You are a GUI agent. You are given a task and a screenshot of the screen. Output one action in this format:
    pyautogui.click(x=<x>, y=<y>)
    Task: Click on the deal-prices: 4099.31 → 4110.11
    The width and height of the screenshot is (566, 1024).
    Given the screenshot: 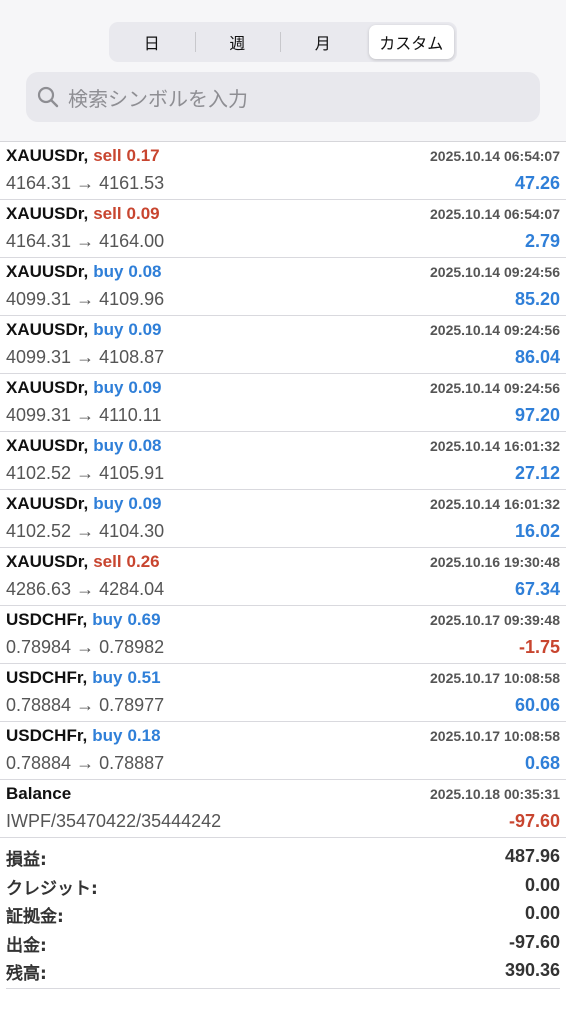 What is the action you would take?
    pyautogui.click(x=84, y=415)
    